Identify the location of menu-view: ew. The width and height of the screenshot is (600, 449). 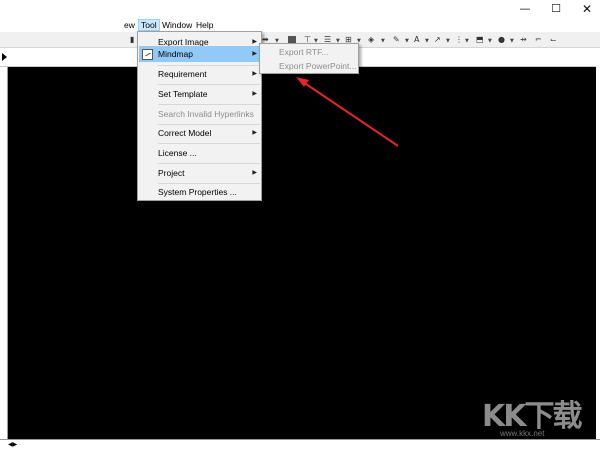
(129, 25).